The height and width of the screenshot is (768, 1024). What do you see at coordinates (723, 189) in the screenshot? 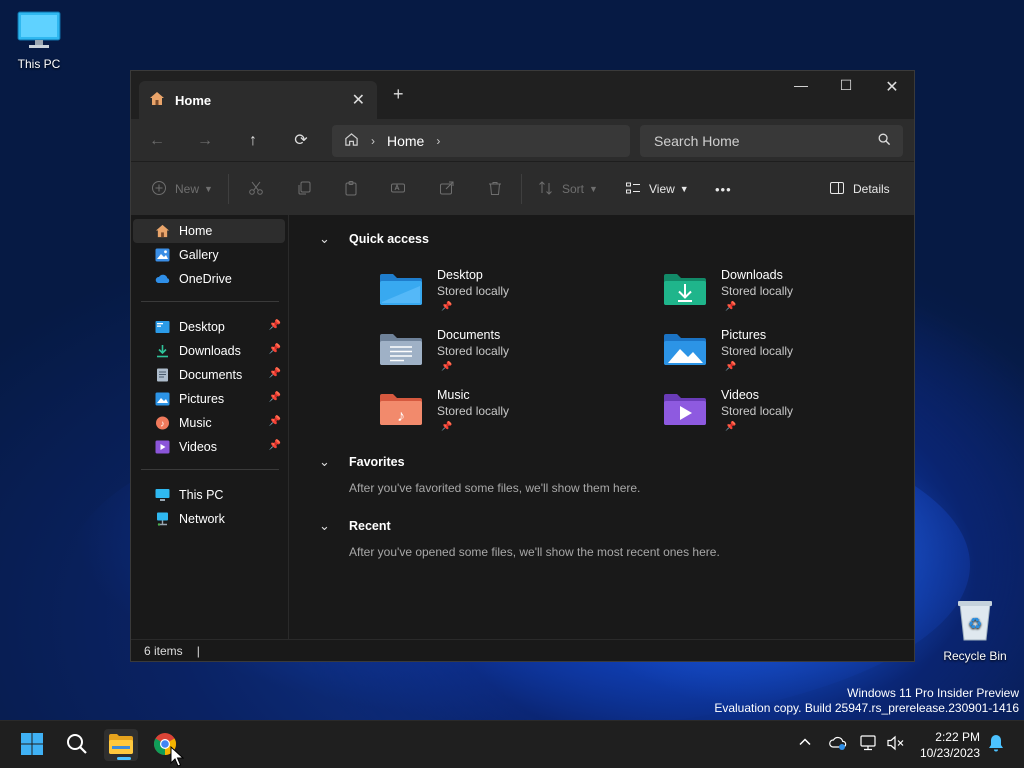
I see `more-options-button: •••` at bounding box center [723, 189].